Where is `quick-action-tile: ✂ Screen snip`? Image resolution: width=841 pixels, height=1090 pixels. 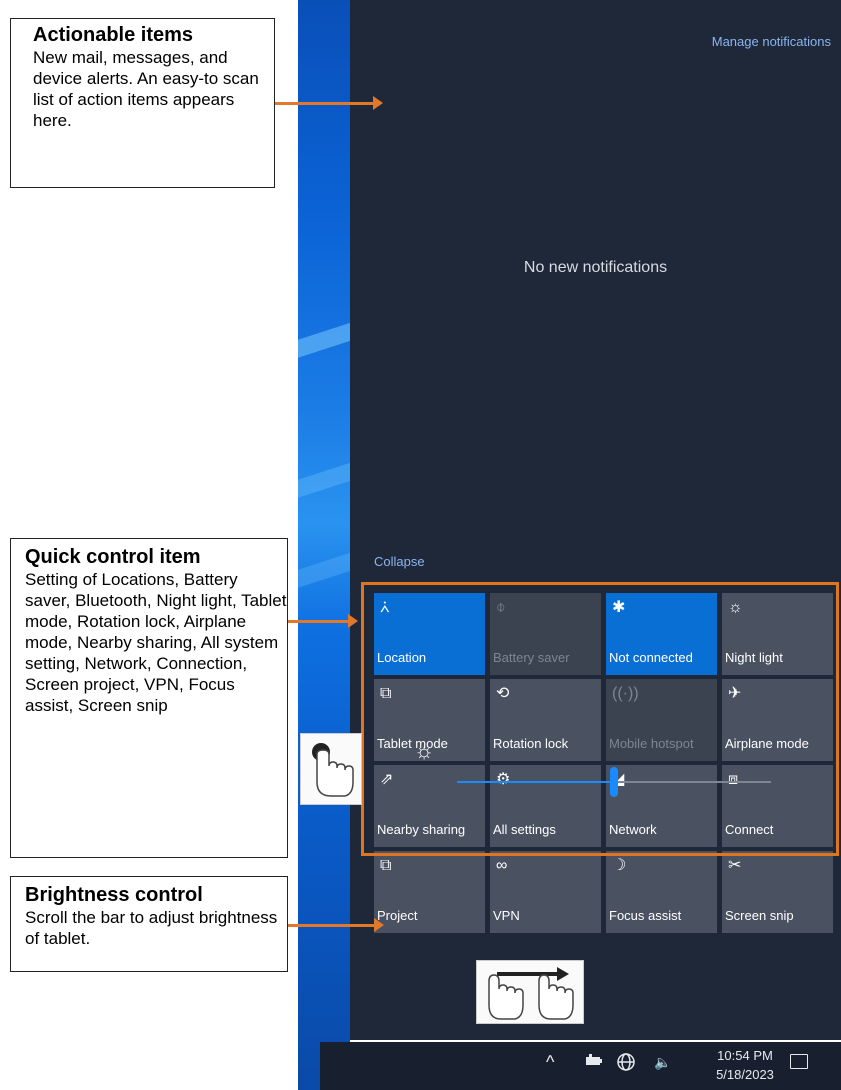
quick-action-tile: ✂ Screen snip is located at coordinates (777, 892).